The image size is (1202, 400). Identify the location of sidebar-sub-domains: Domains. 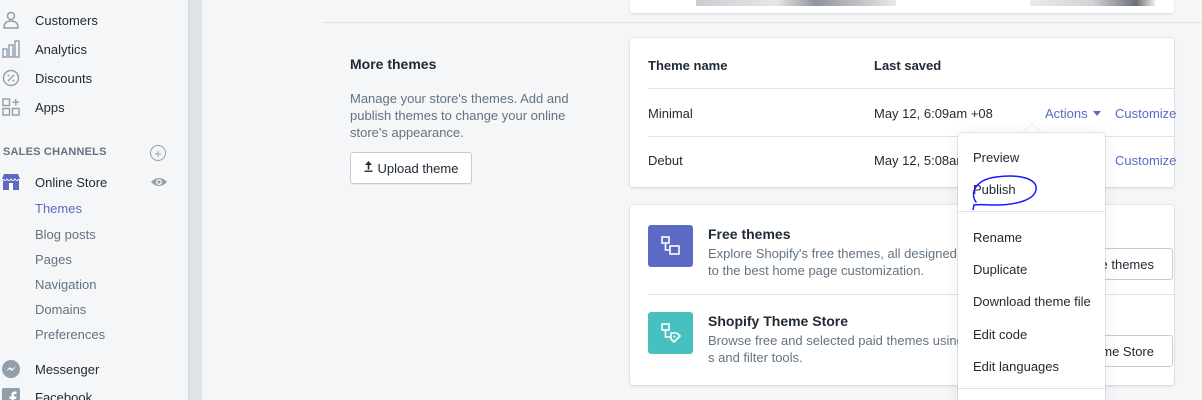
(60, 309).